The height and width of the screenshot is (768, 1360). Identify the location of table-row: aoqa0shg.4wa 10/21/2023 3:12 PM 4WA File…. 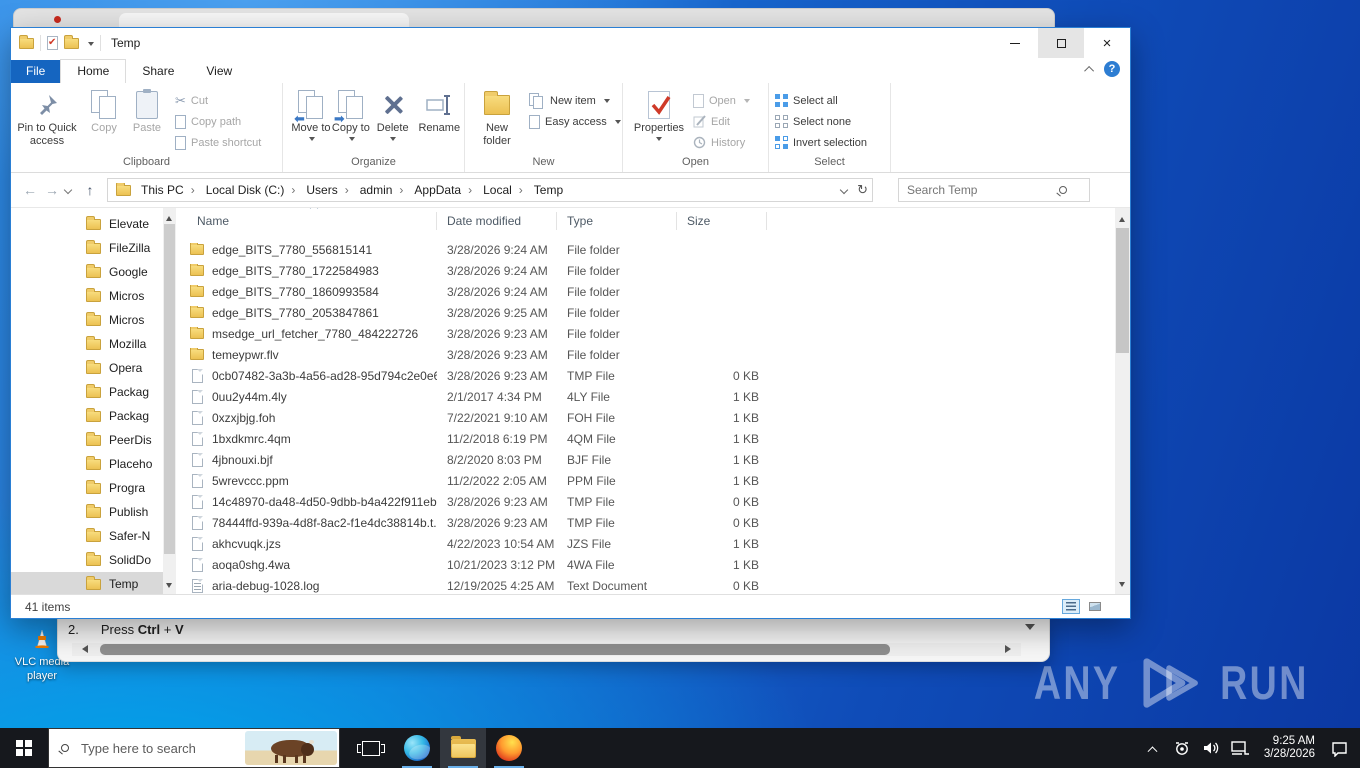
(653, 564).